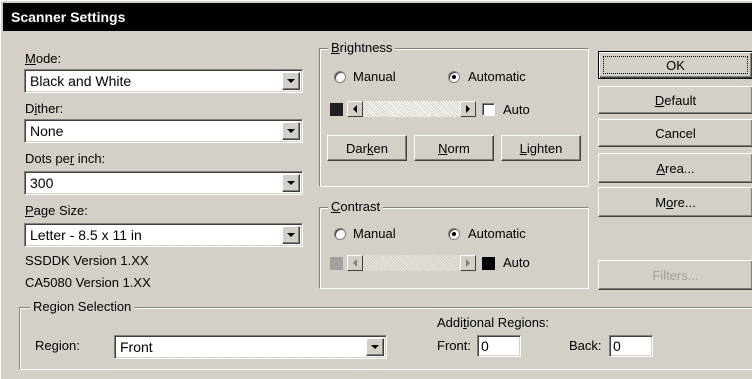 This screenshot has width=752, height=379. I want to click on brightness-slider, so click(411, 109).